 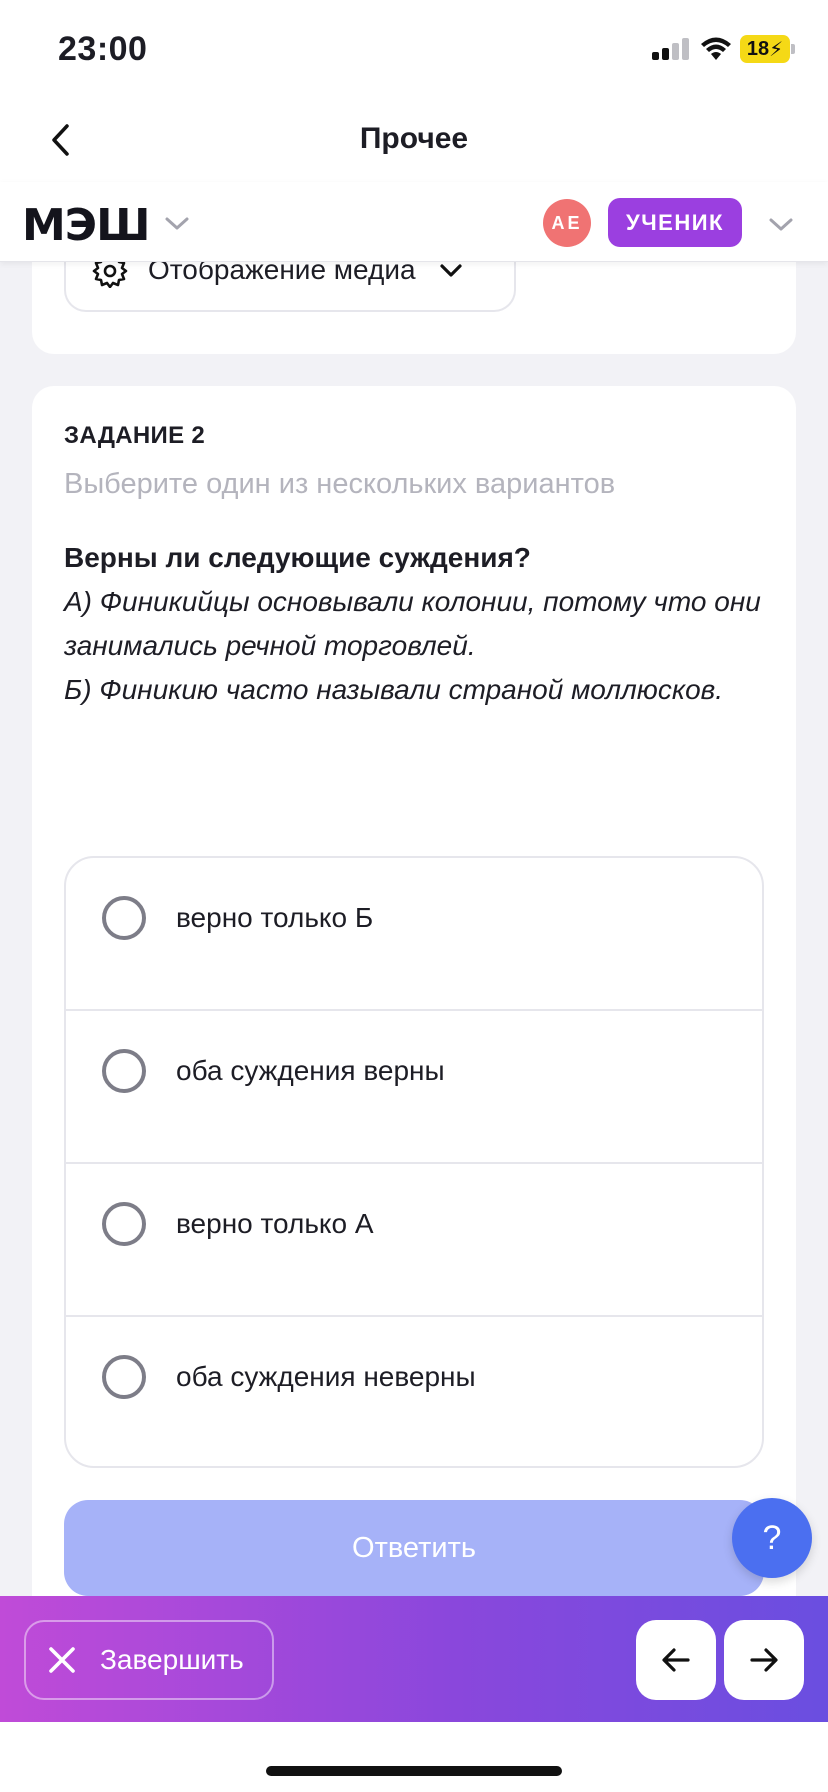 What do you see at coordinates (567, 223) in the screenshot?
I see `avatar: АЕ` at bounding box center [567, 223].